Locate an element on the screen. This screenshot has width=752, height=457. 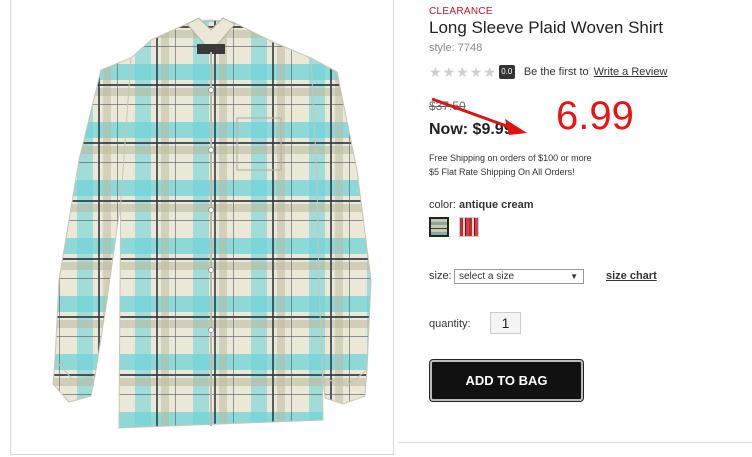
rating-score-badge: 0.0 is located at coordinates (506, 72).